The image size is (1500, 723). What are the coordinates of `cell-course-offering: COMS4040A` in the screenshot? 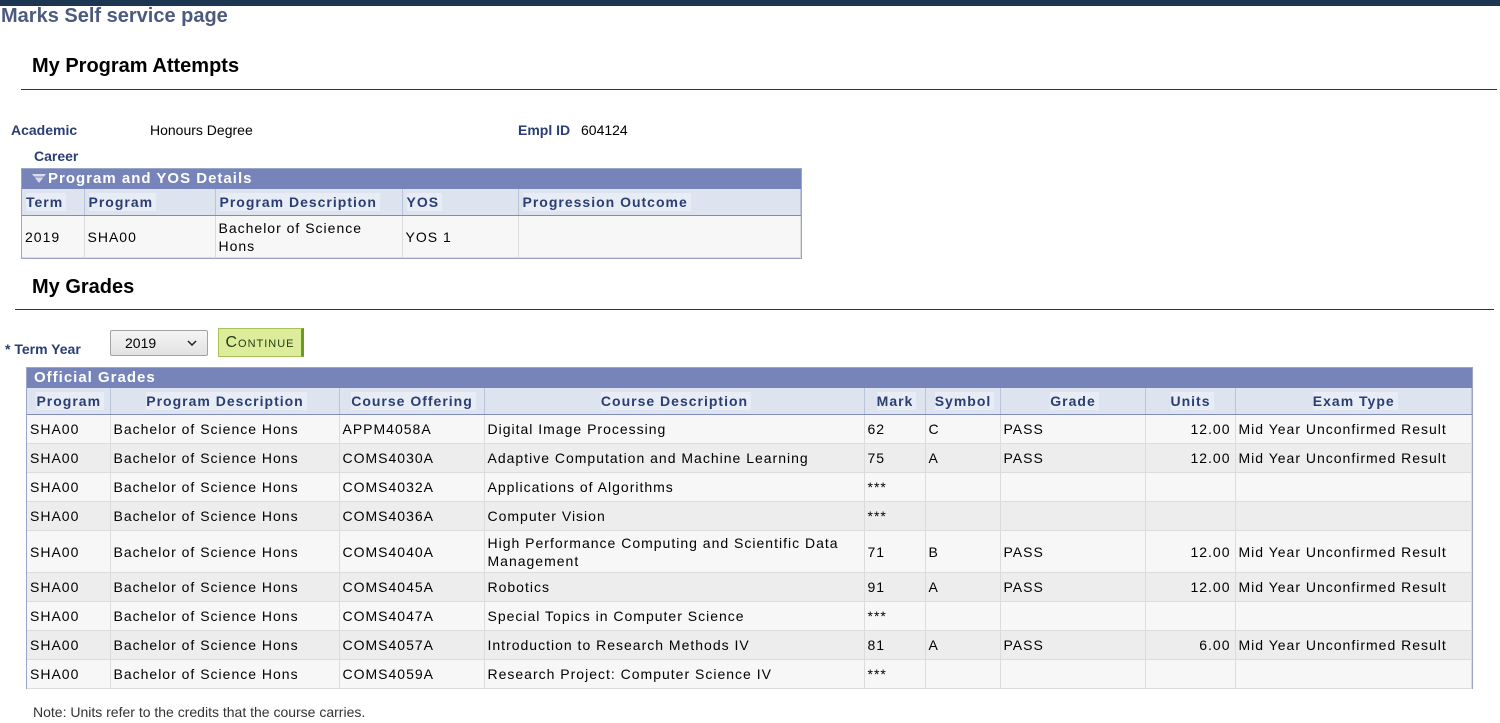 It's located at (412, 551).